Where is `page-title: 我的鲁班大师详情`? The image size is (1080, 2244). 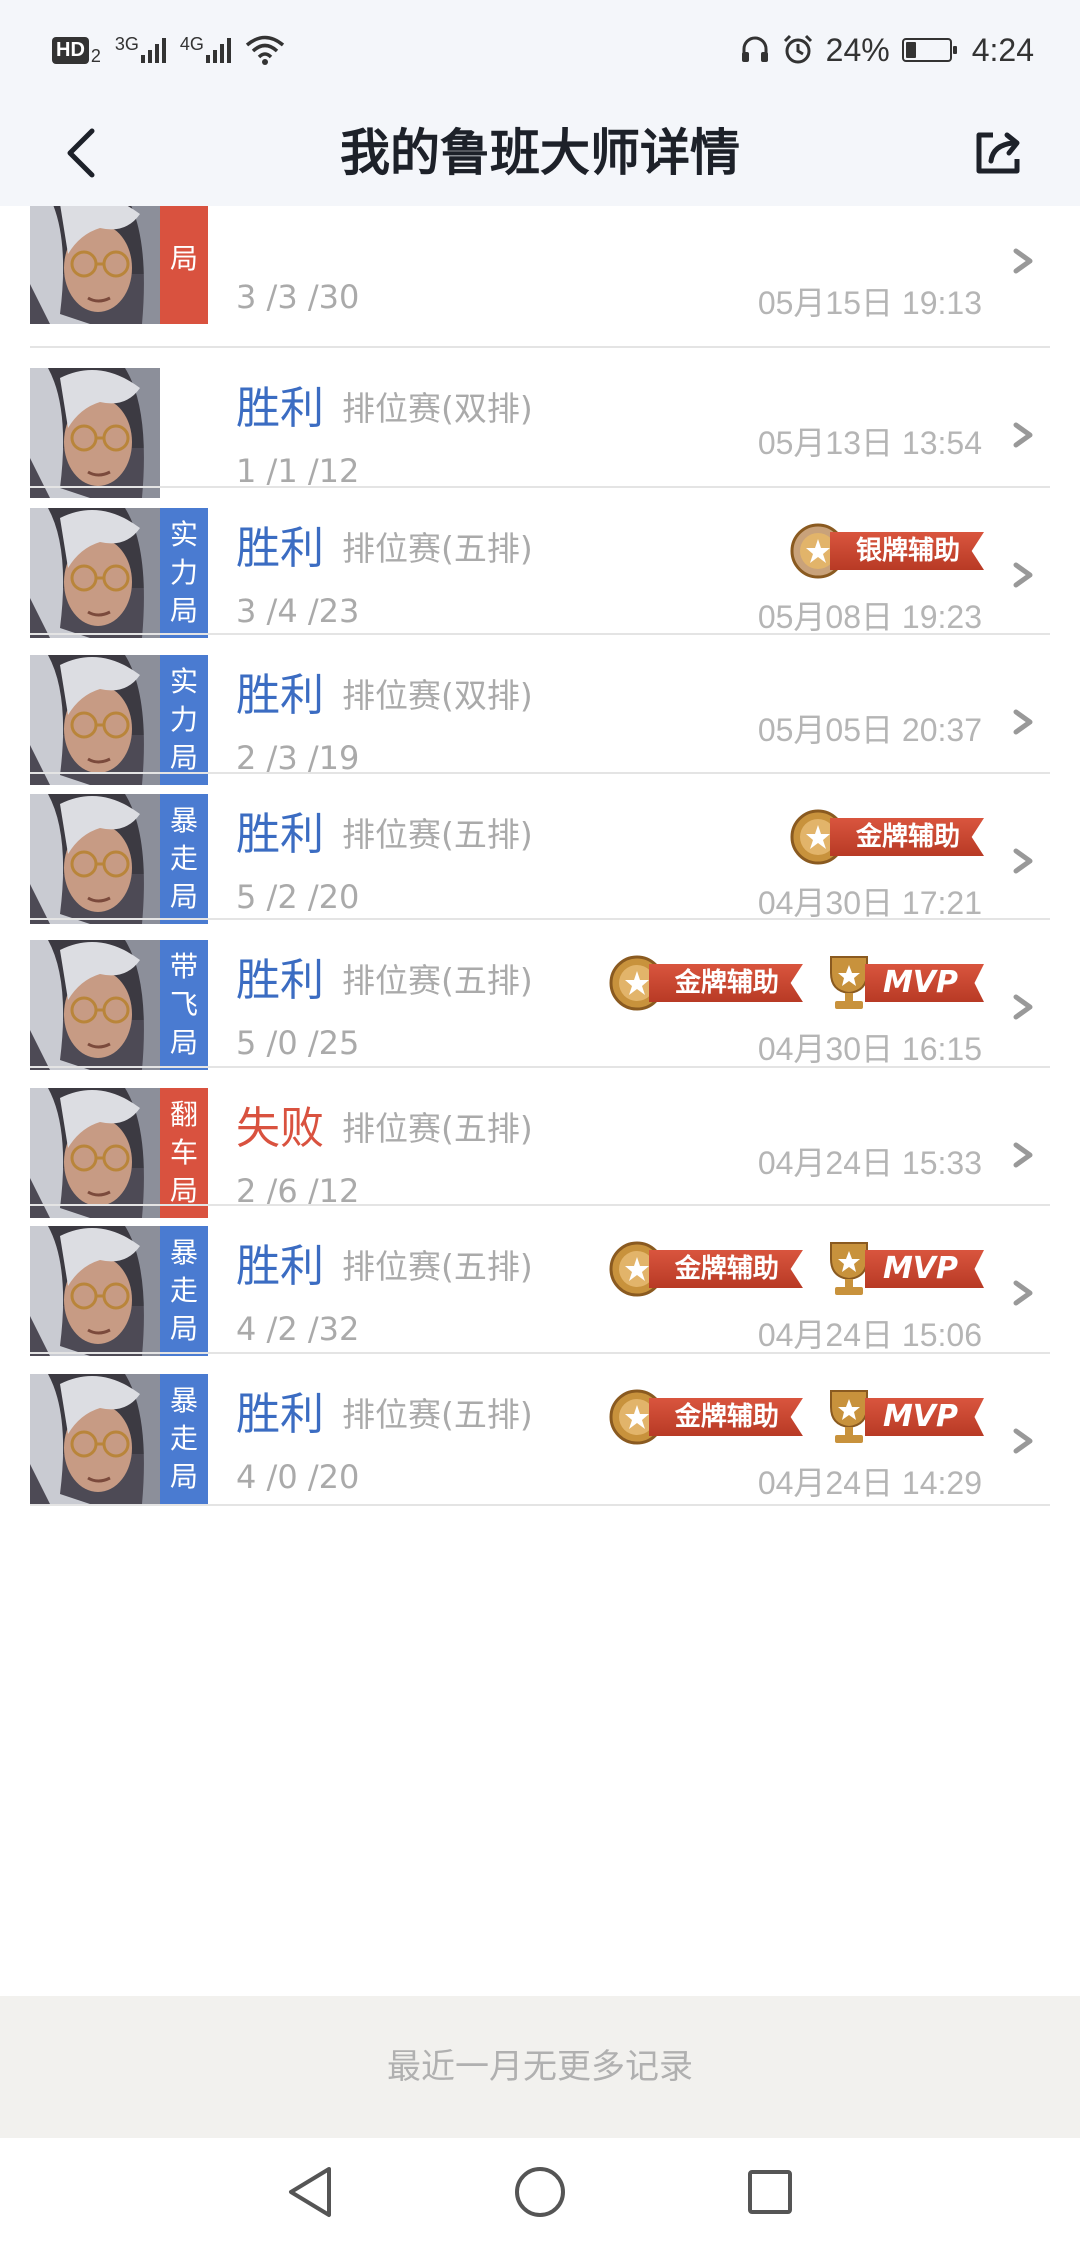 page-title: 我的鲁班大师详情 is located at coordinates (540, 153).